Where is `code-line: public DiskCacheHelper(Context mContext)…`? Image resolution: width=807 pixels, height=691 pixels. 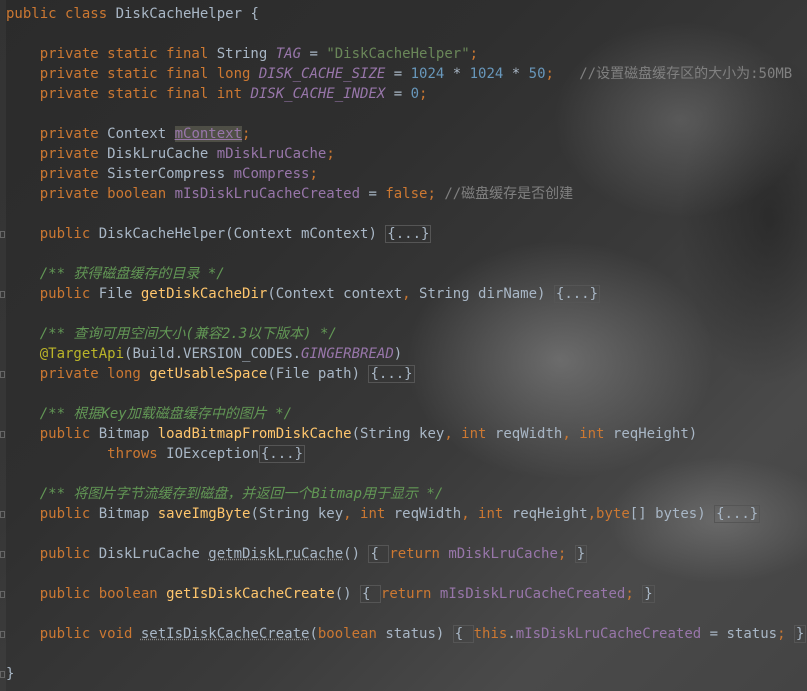
code-line: public DiskCacheHelper(Context mContext)… is located at coordinates (406, 234).